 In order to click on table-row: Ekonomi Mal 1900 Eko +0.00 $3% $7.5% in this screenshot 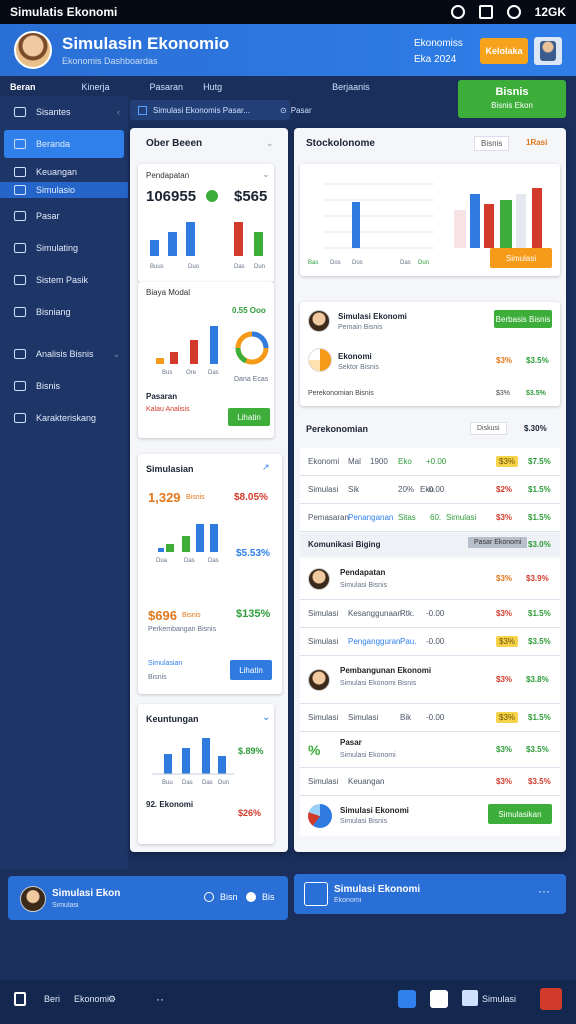, I will do `click(430, 462)`.